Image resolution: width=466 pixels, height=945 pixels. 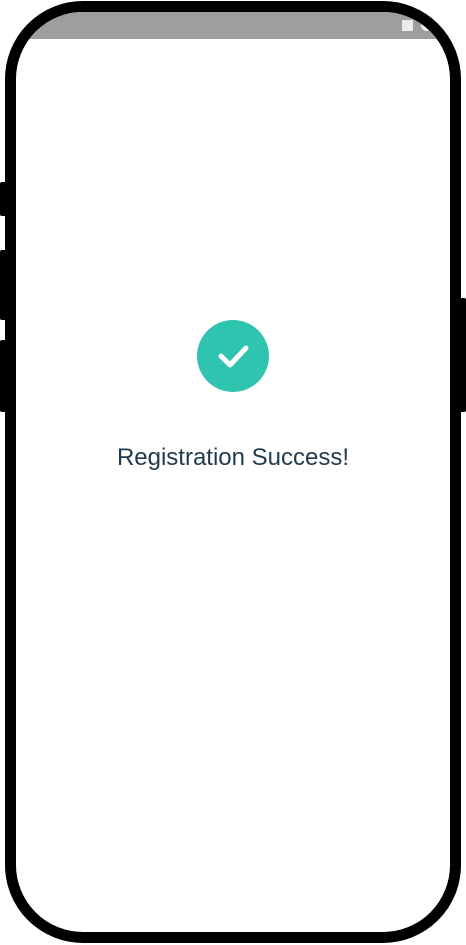 I want to click on checkmark-icon, so click(x=233, y=356).